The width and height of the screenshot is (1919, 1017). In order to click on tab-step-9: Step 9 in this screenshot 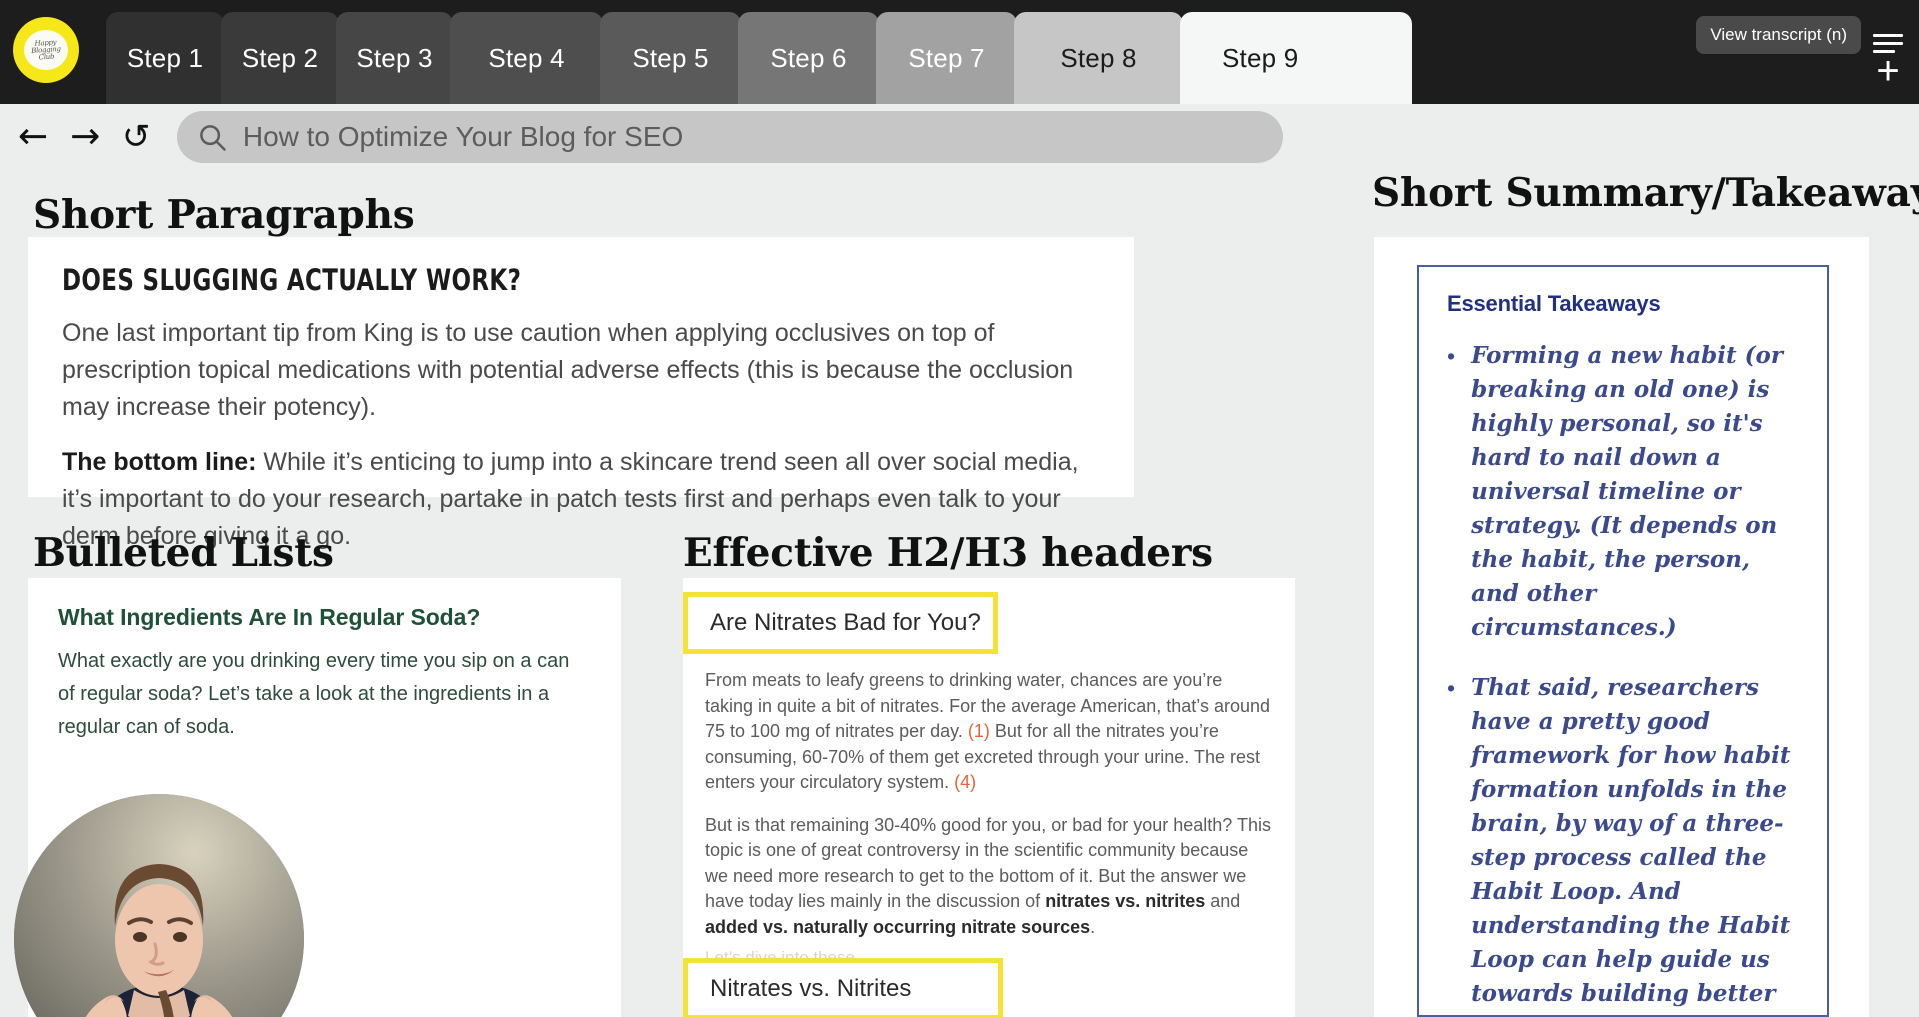, I will do `click(1296, 58)`.